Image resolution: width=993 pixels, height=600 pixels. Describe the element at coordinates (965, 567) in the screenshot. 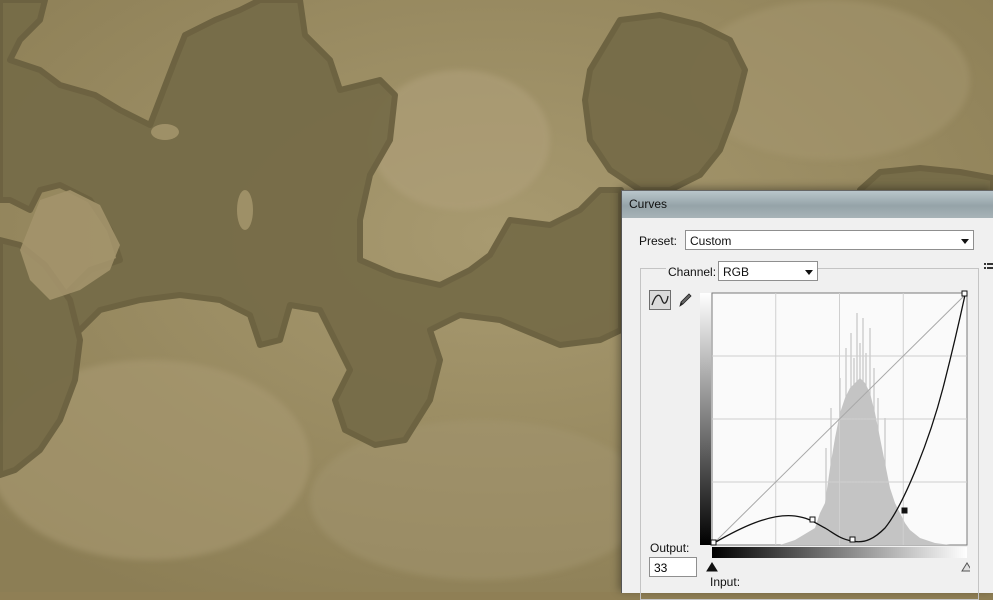

I see `white-point-triangle-icon` at that location.